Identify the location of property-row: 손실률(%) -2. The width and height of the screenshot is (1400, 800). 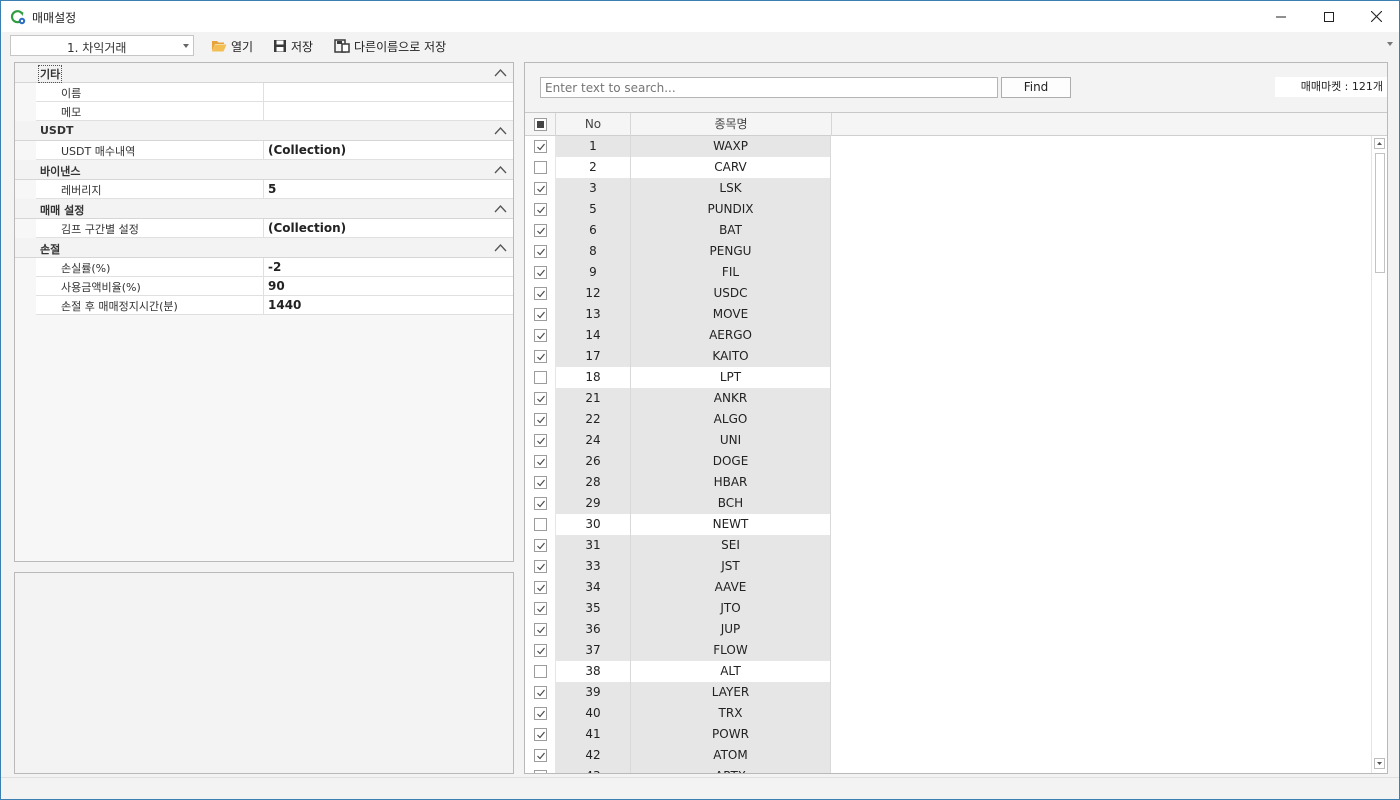
(274, 267).